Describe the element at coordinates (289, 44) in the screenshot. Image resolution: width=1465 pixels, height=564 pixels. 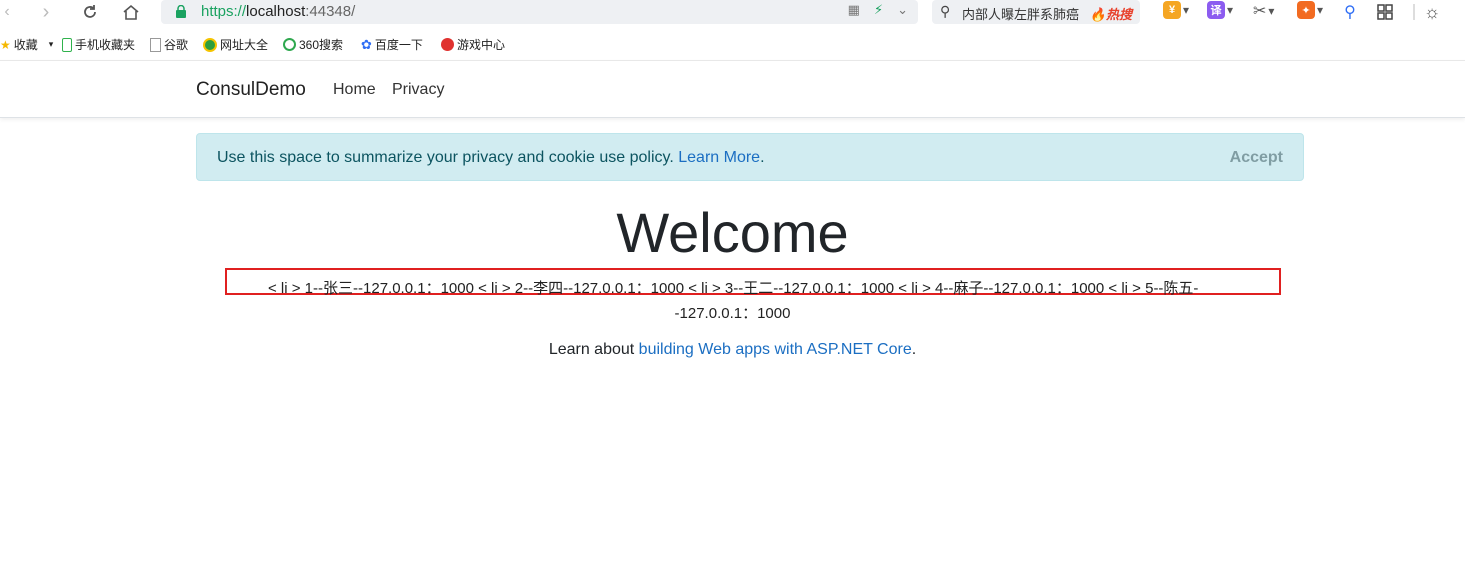
I see `360-search-icon` at that location.